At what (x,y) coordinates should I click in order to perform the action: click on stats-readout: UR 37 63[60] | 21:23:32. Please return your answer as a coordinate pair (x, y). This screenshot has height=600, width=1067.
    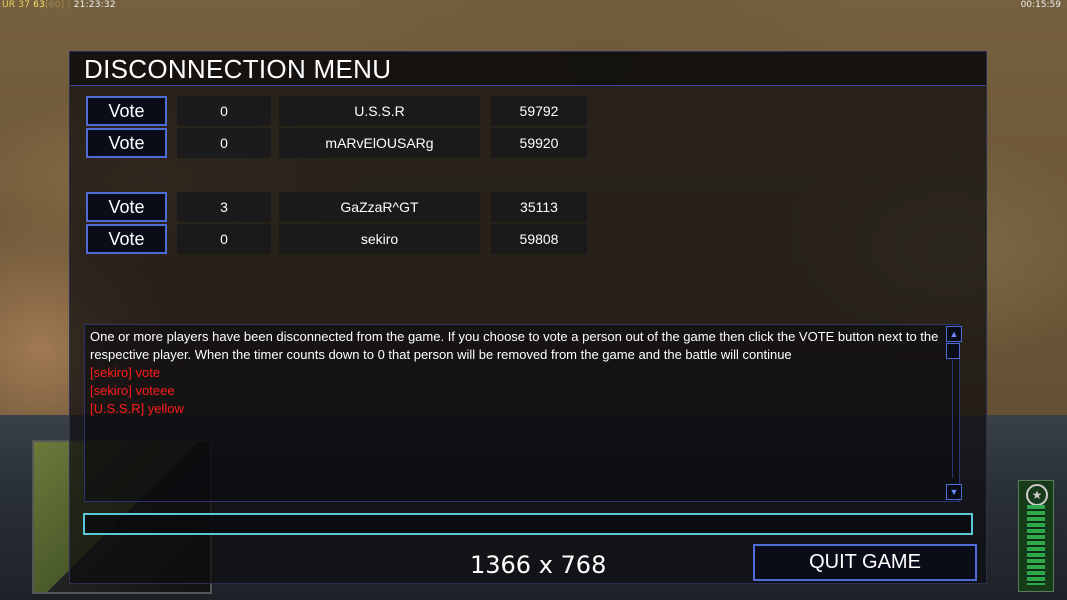
    Looking at the image, I should click on (59, 5).